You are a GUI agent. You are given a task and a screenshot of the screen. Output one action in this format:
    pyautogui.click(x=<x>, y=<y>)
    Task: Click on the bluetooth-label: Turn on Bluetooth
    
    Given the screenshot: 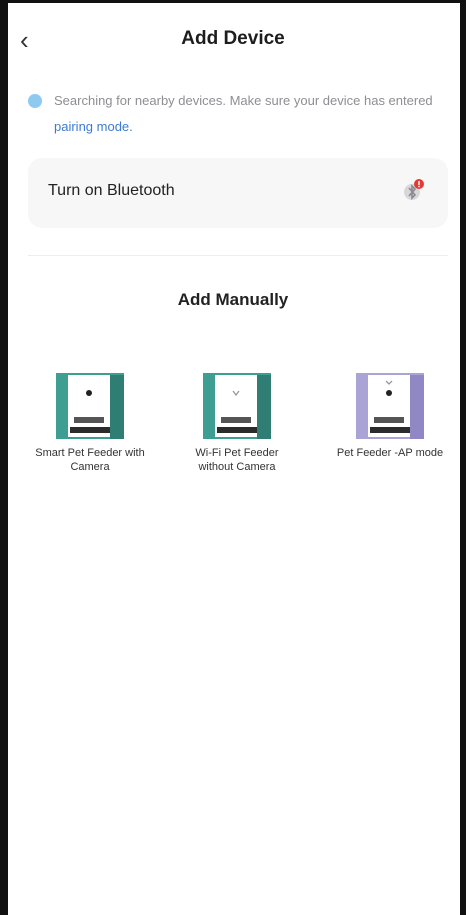 What is the action you would take?
    pyautogui.click(x=111, y=190)
    